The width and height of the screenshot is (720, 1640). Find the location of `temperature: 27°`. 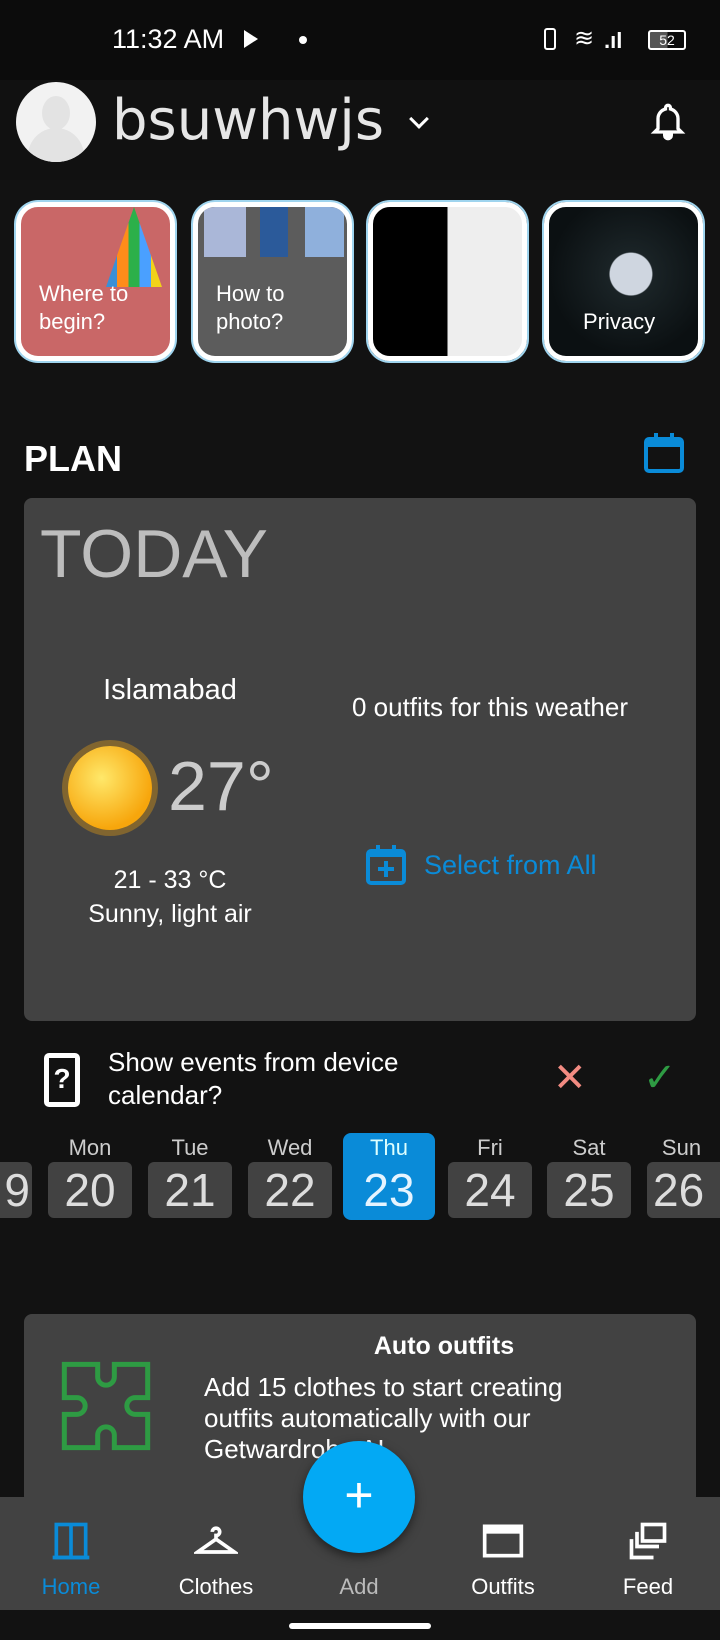

temperature: 27° is located at coordinates (221, 786).